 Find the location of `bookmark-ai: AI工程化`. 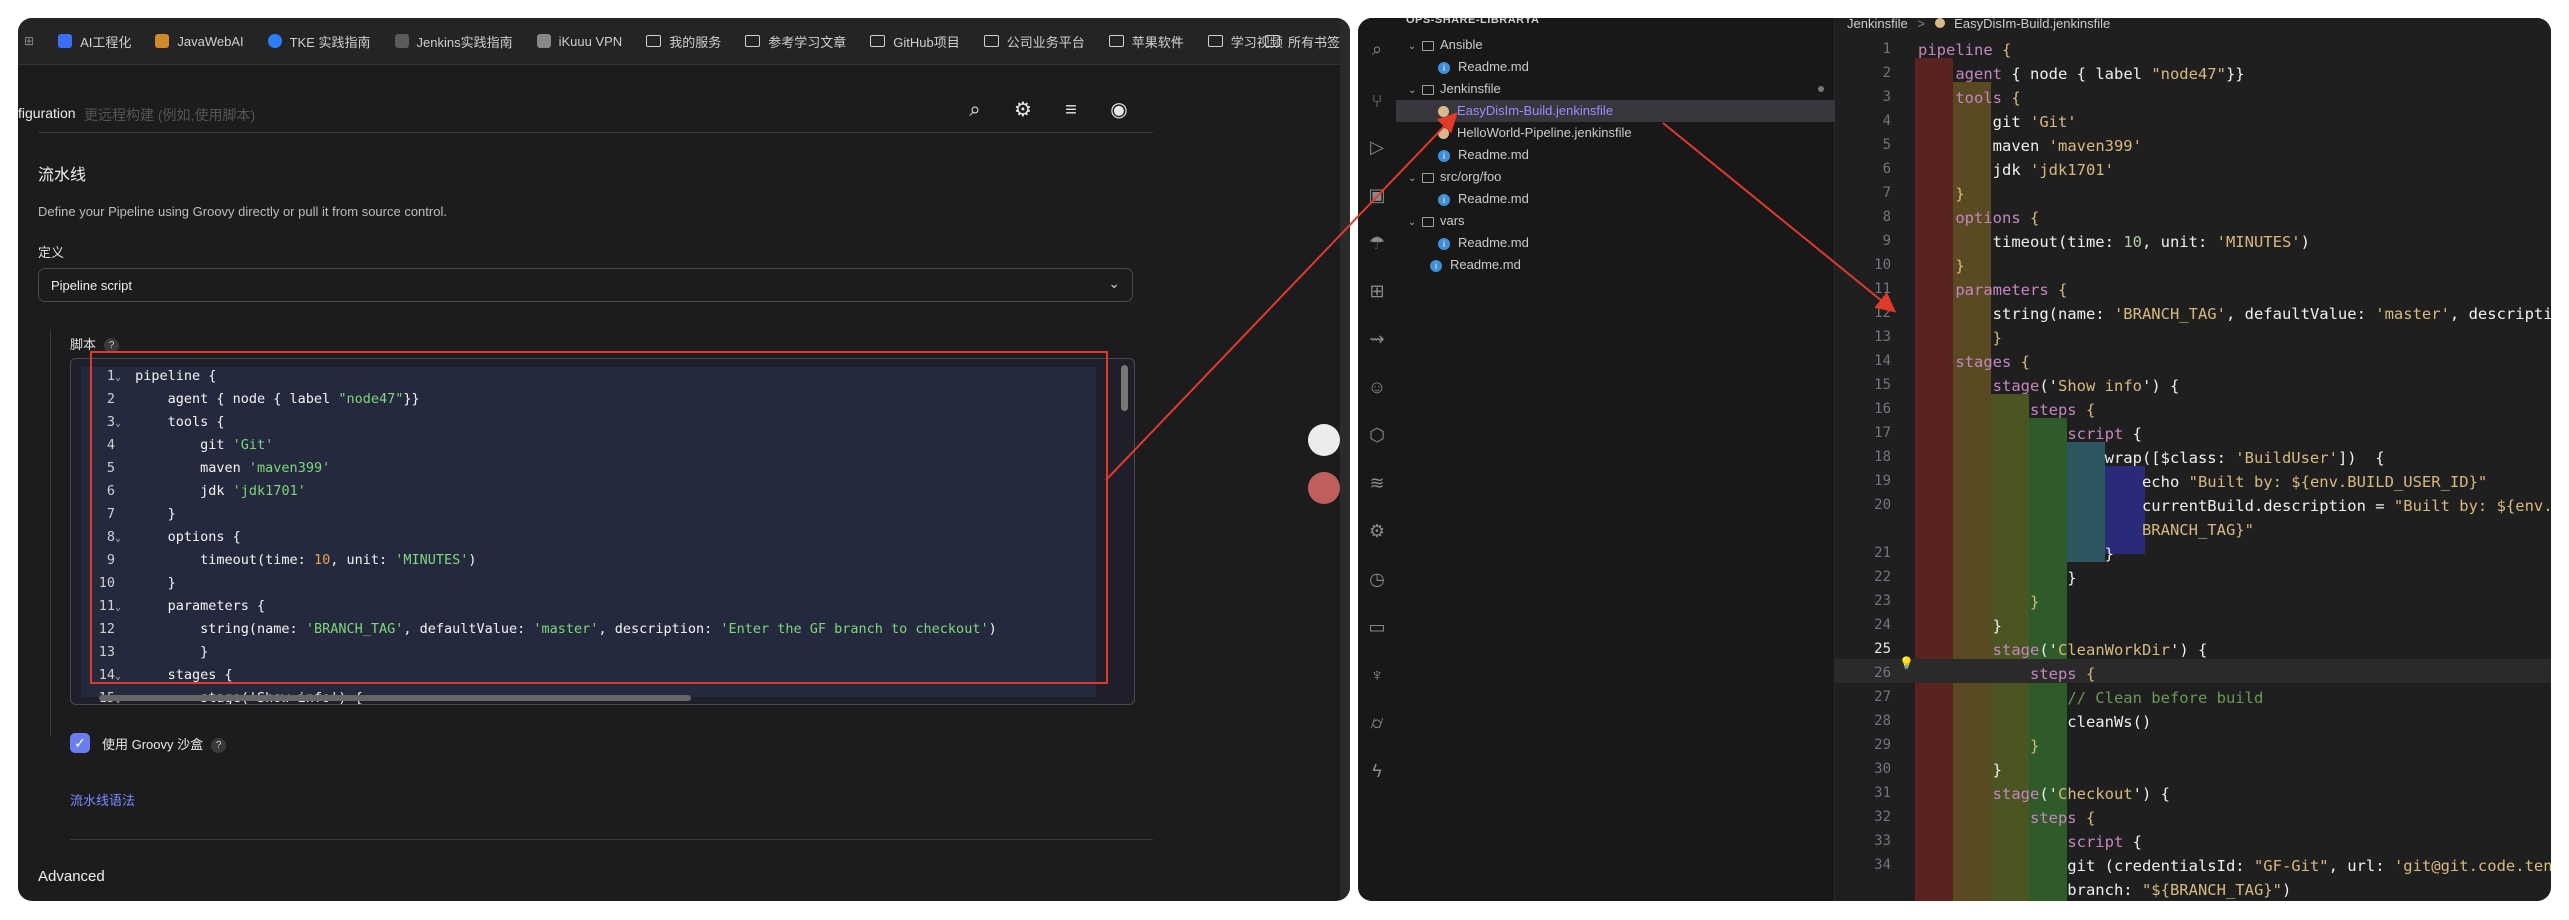

bookmark-ai: AI工程化 is located at coordinates (94, 41).